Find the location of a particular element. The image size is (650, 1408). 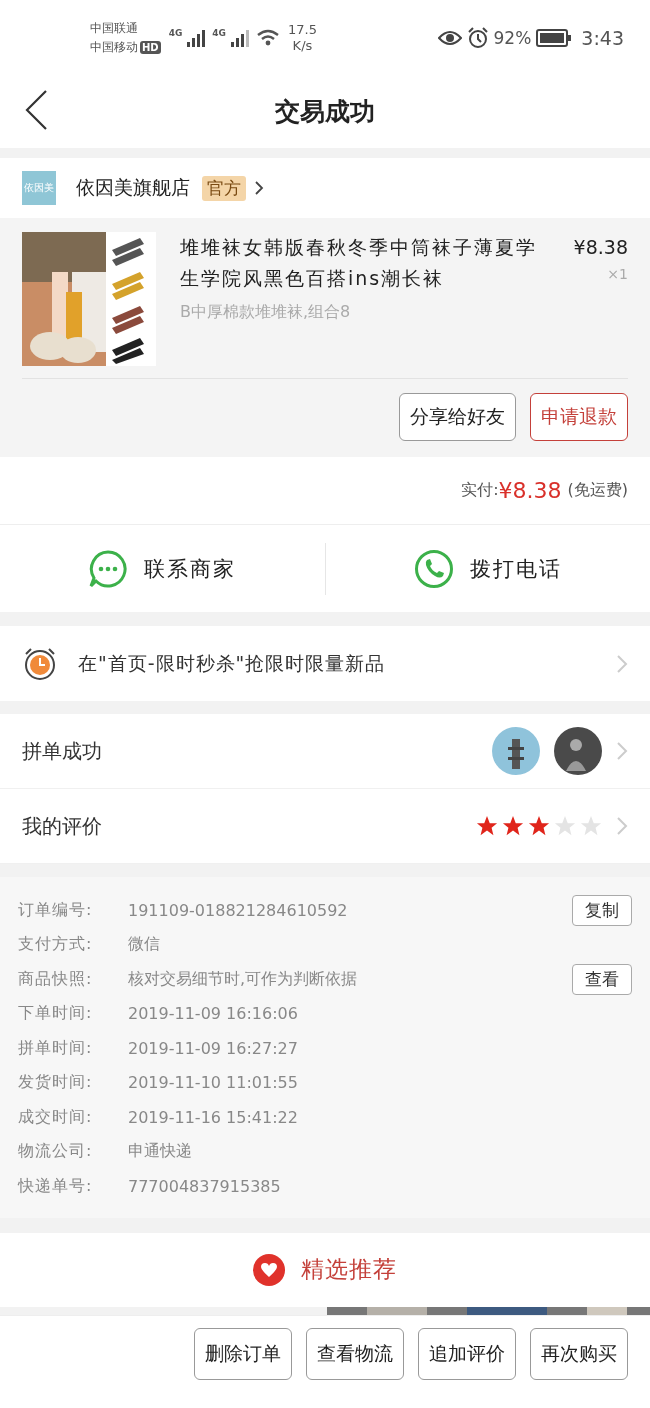

refund-button: 申请退款 is located at coordinates (579, 417).